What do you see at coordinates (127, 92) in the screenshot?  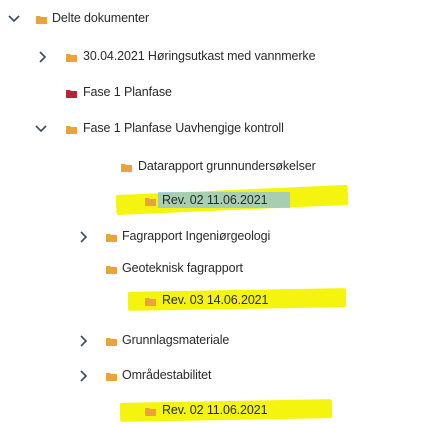 I see `tree-item-label: Fase 1 Planfase` at bounding box center [127, 92].